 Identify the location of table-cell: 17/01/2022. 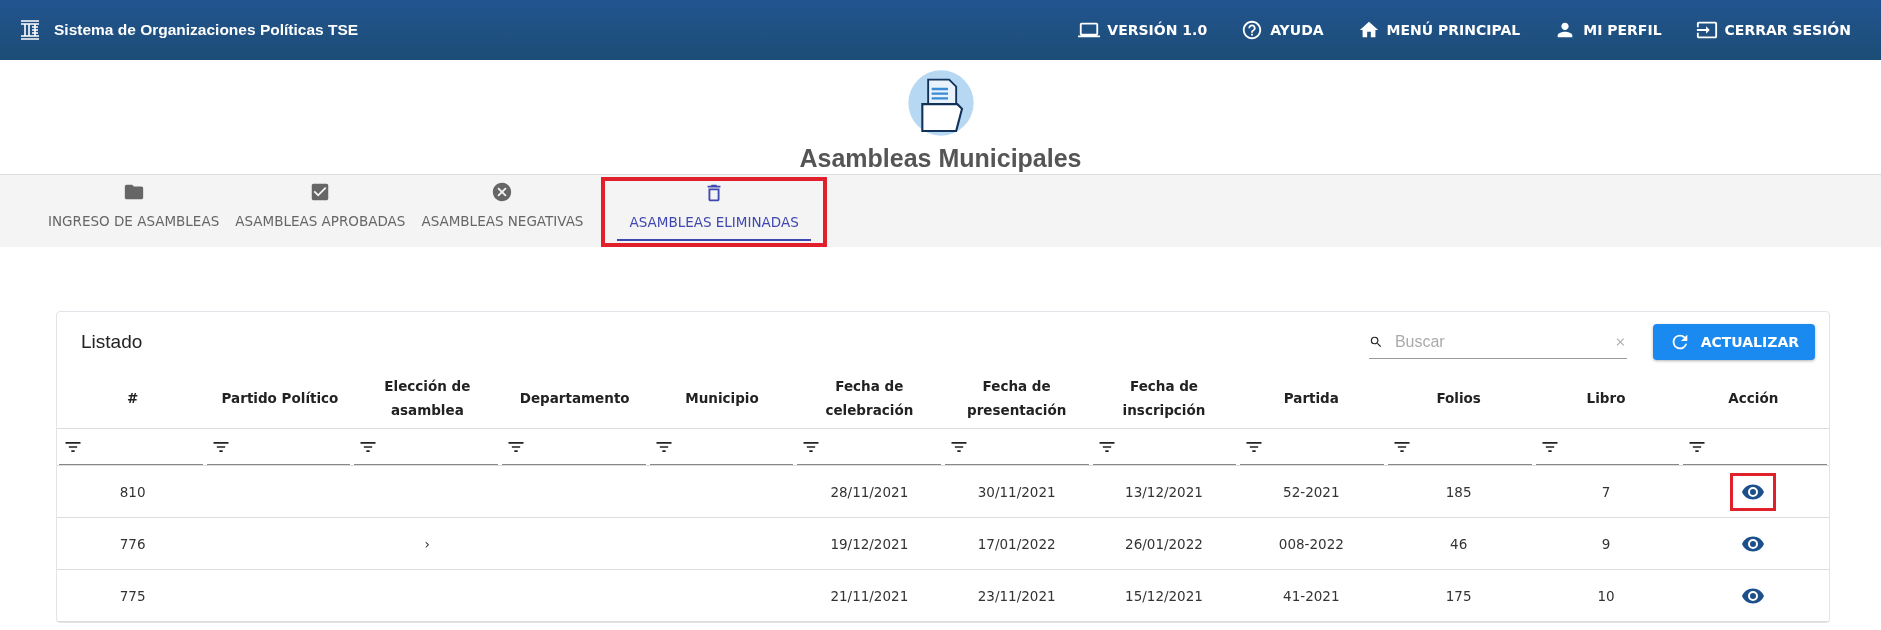
(1016, 543).